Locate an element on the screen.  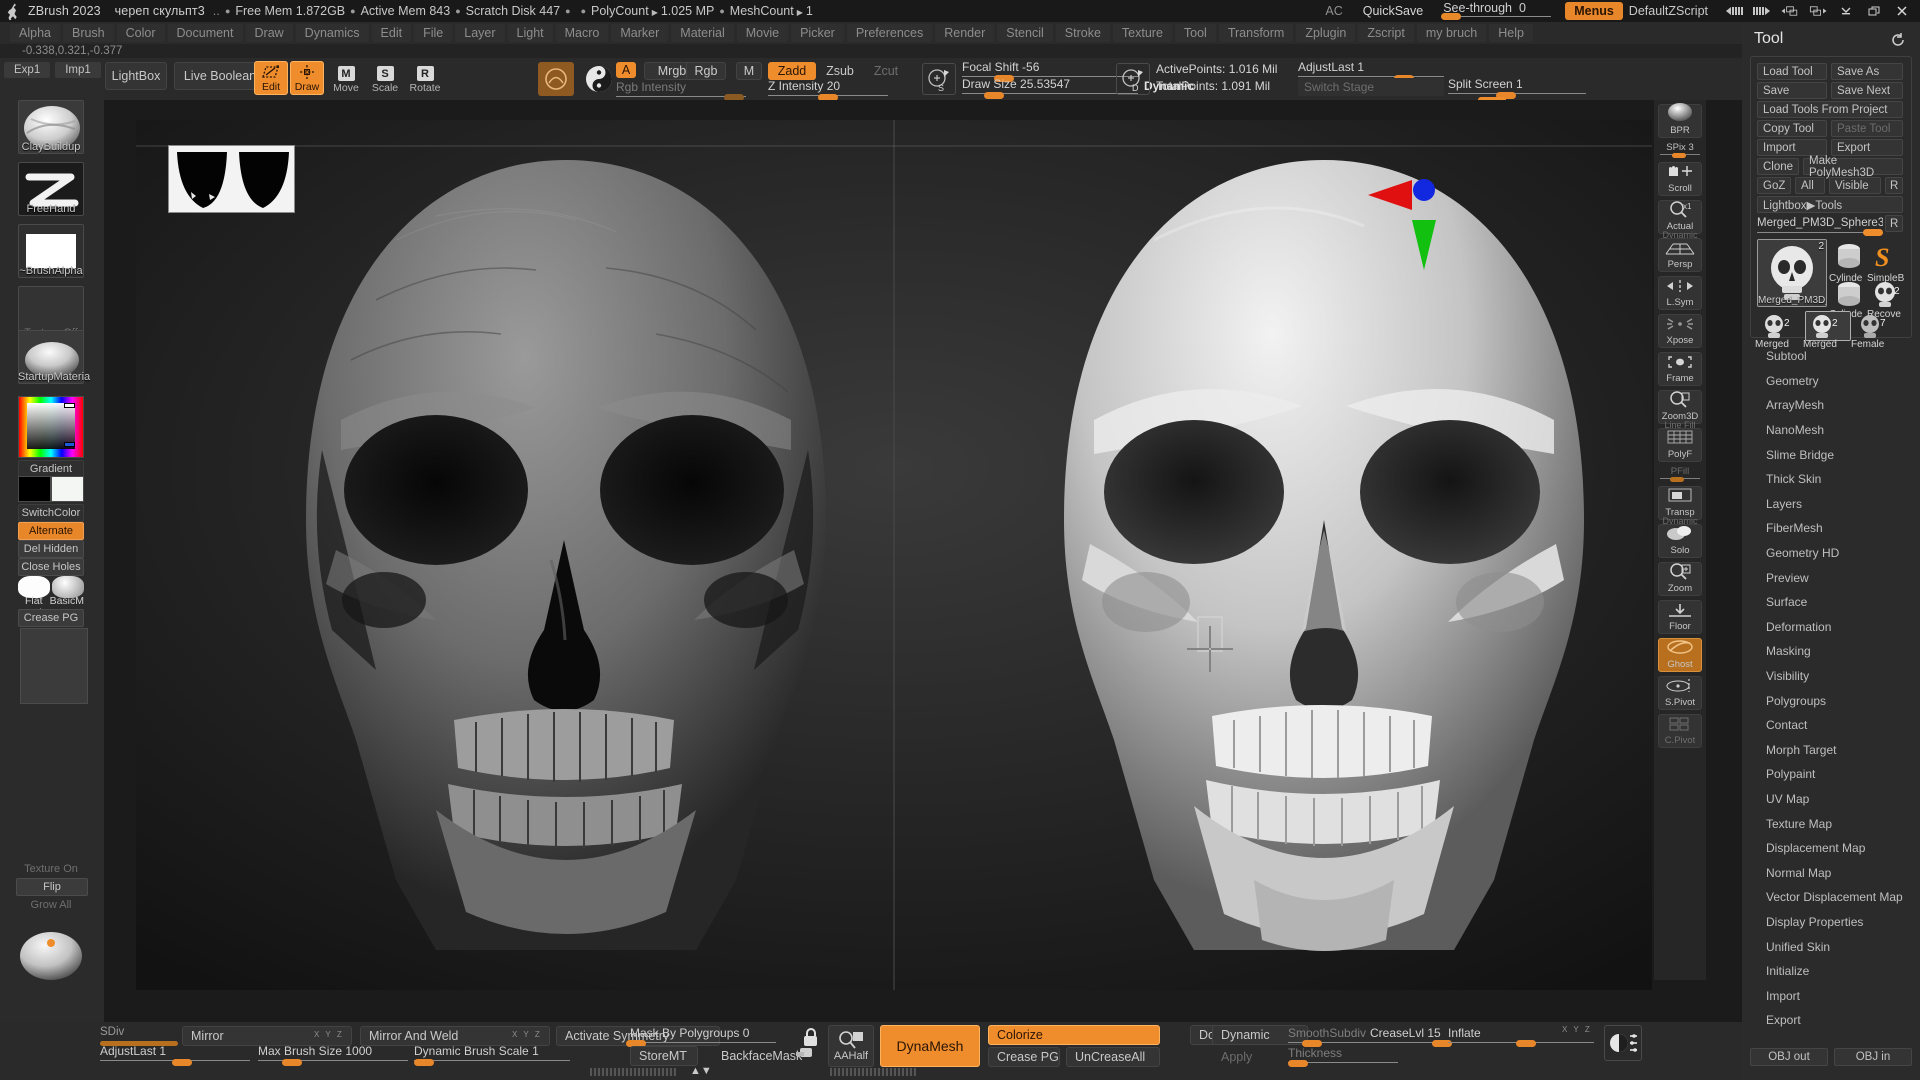
save-next-button: Save Next is located at coordinates (1867, 90).